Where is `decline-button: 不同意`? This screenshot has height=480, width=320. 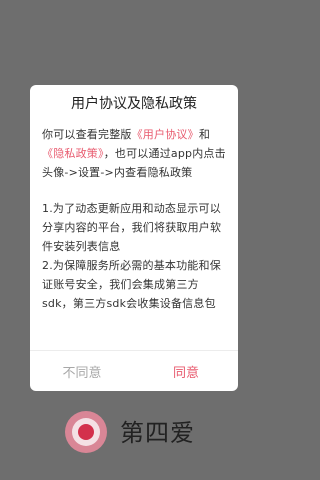
decline-button: 不同意 is located at coordinates (82, 371).